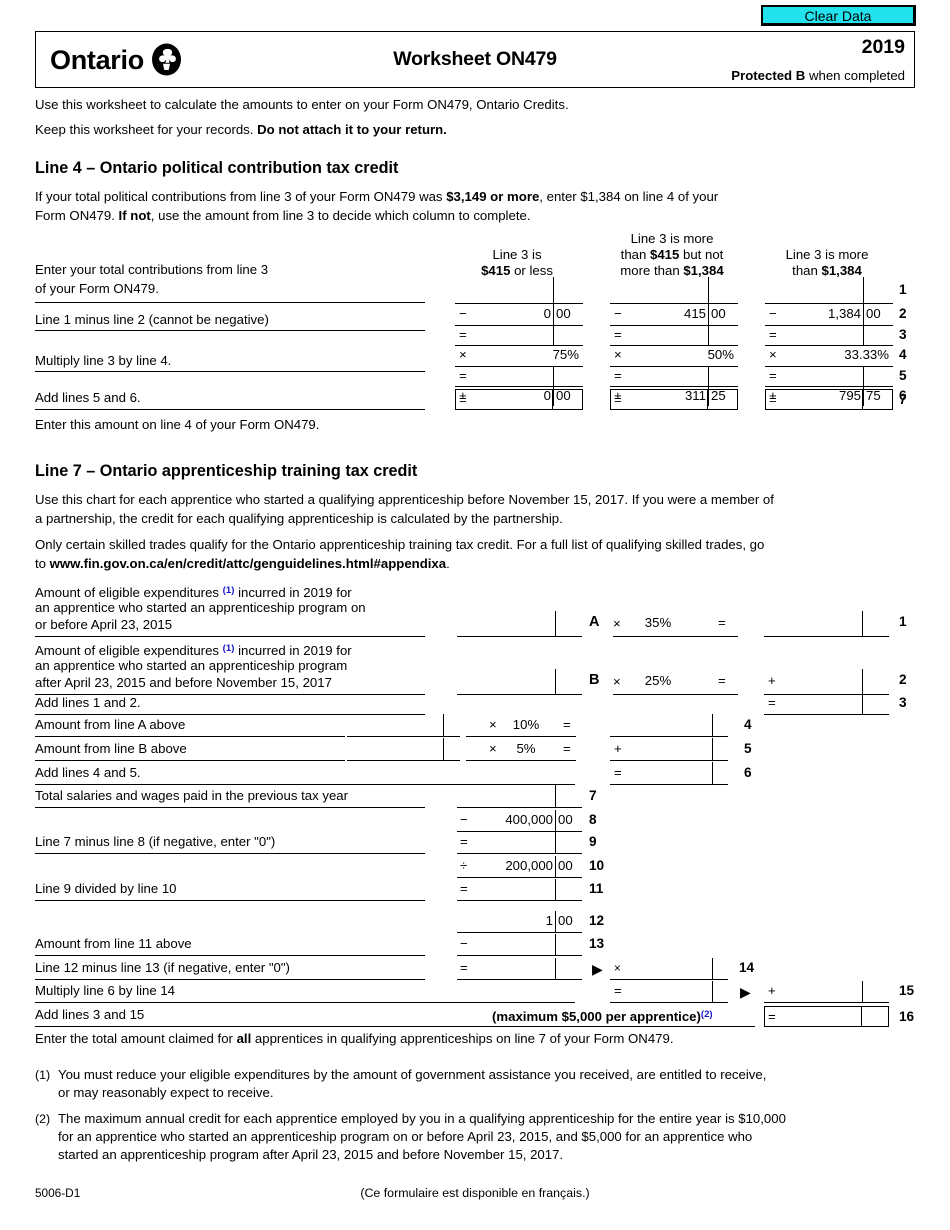 The image size is (950, 1230). What do you see at coordinates (190, 736) in the screenshot?
I see `row4-label-rule` at bounding box center [190, 736].